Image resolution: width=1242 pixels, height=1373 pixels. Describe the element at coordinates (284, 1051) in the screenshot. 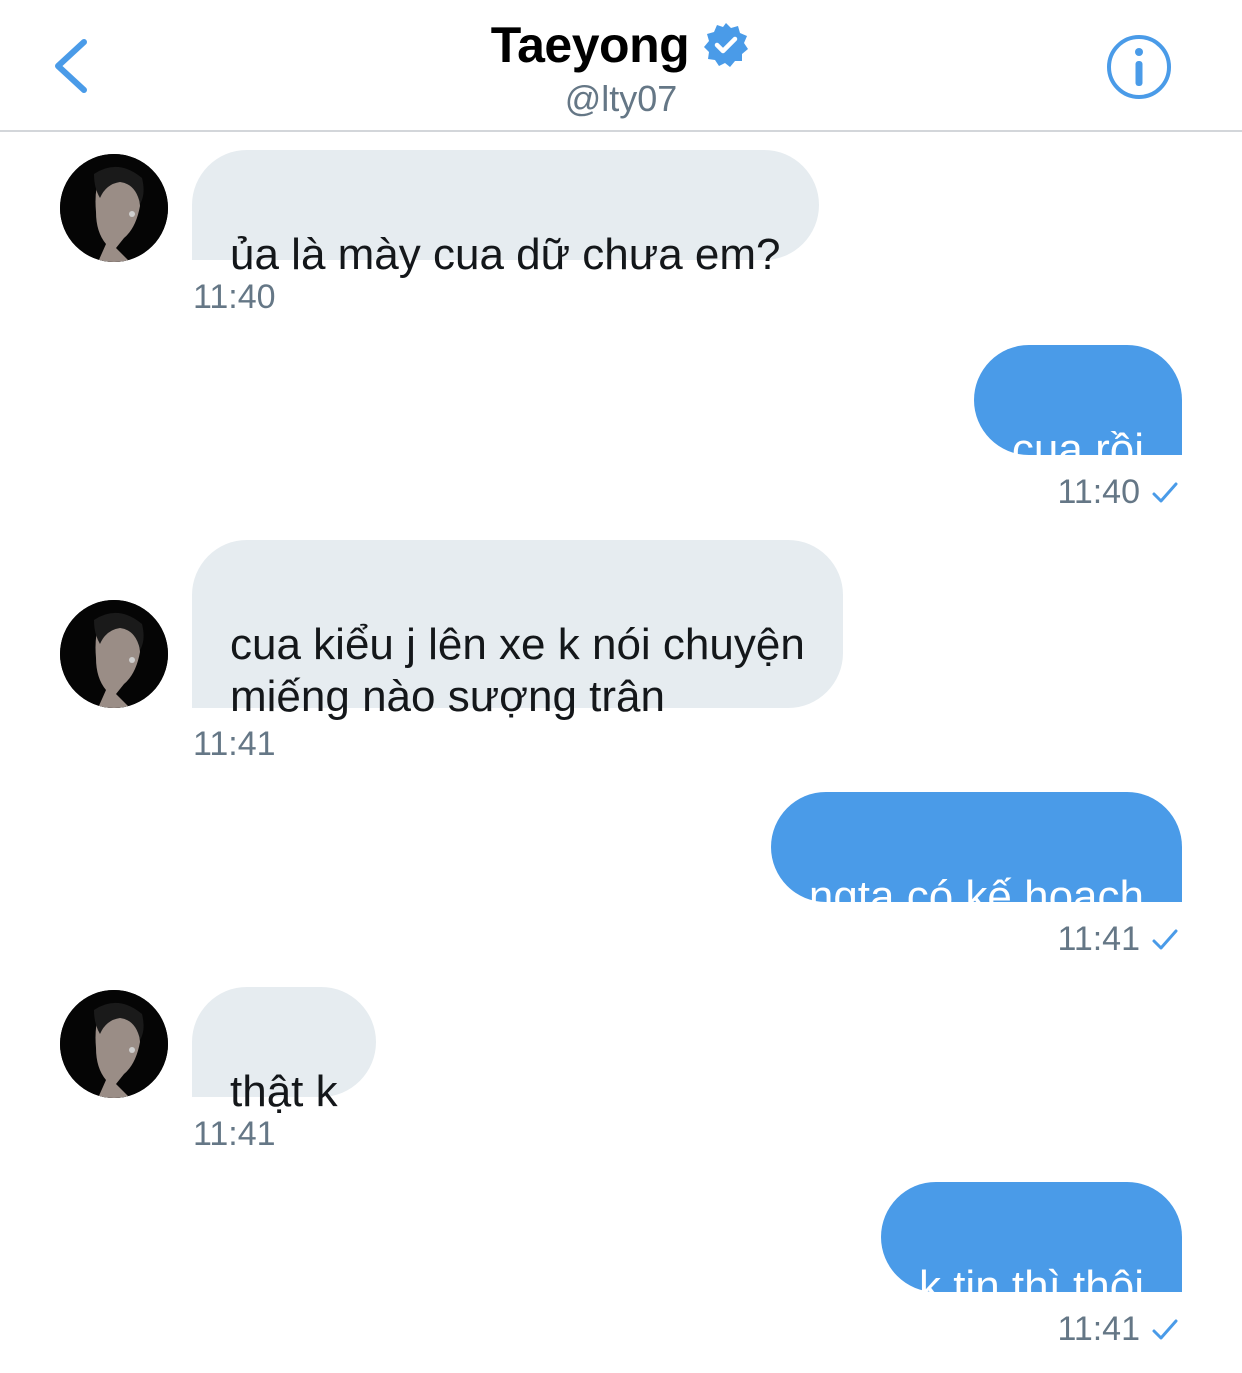

I see `message-bubble-incoming: thật k` at that location.